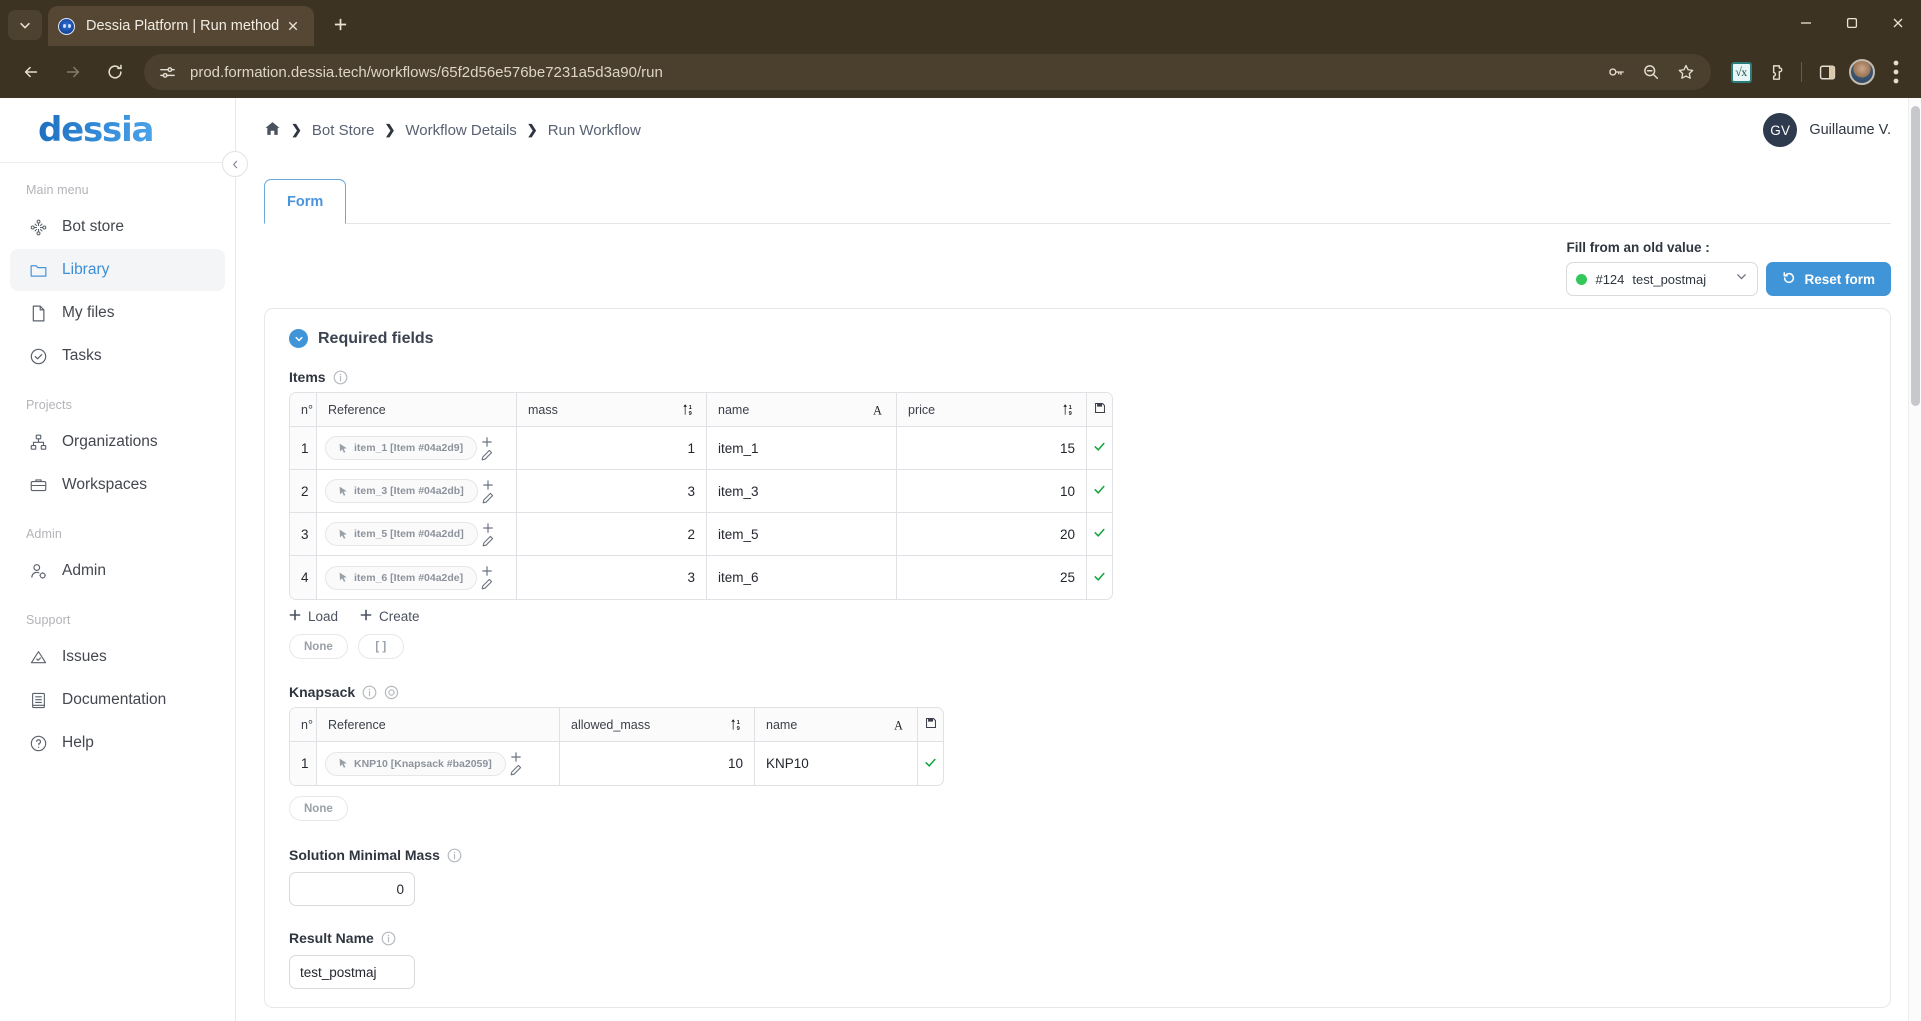  I want to click on old-value-select: #124 test_postmaj, so click(1662, 279).